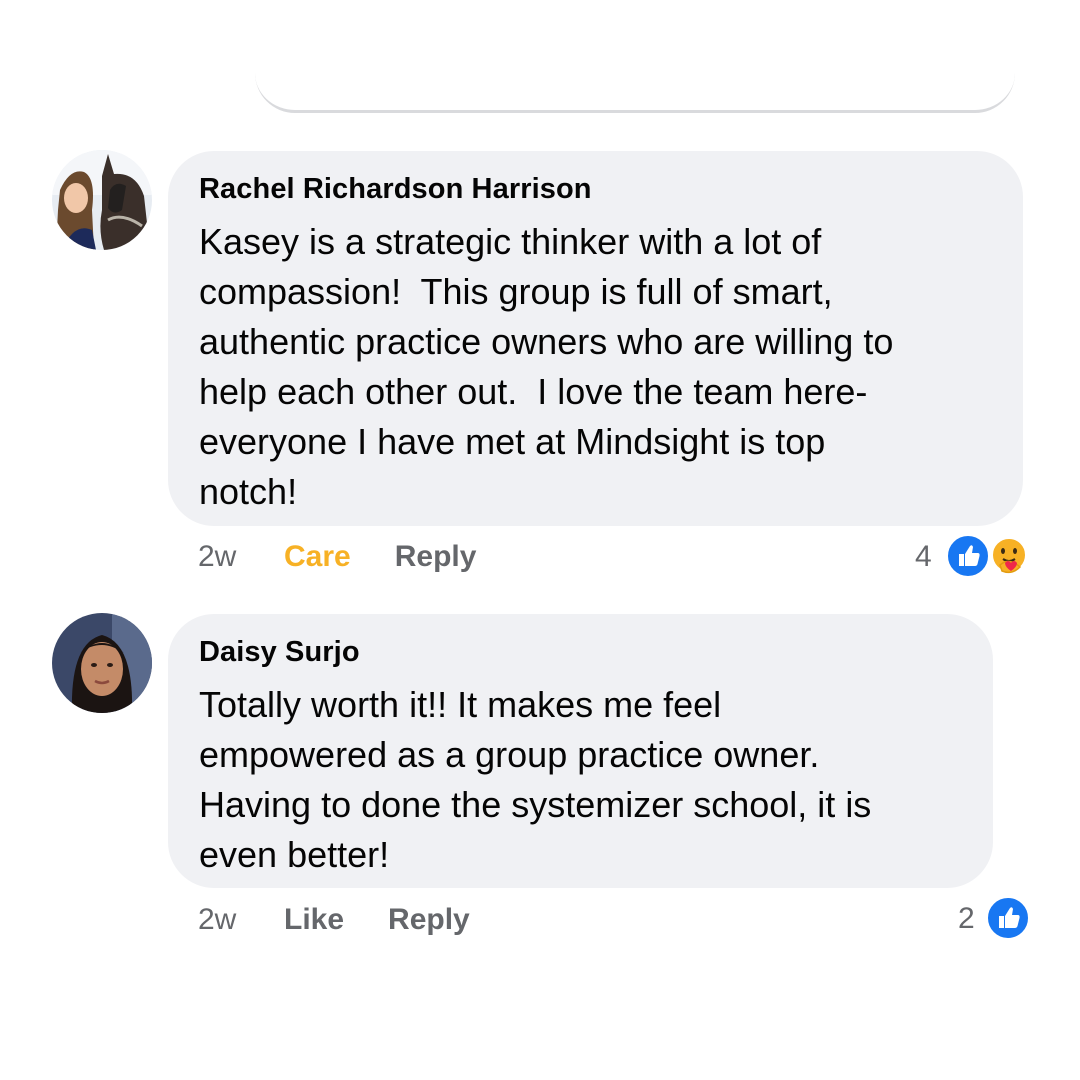 This screenshot has height=1080, width=1080. Describe the element at coordinates (596, 189) in the screenshot. I see `comment-author: Rachel Richardson Harrison` at that location.